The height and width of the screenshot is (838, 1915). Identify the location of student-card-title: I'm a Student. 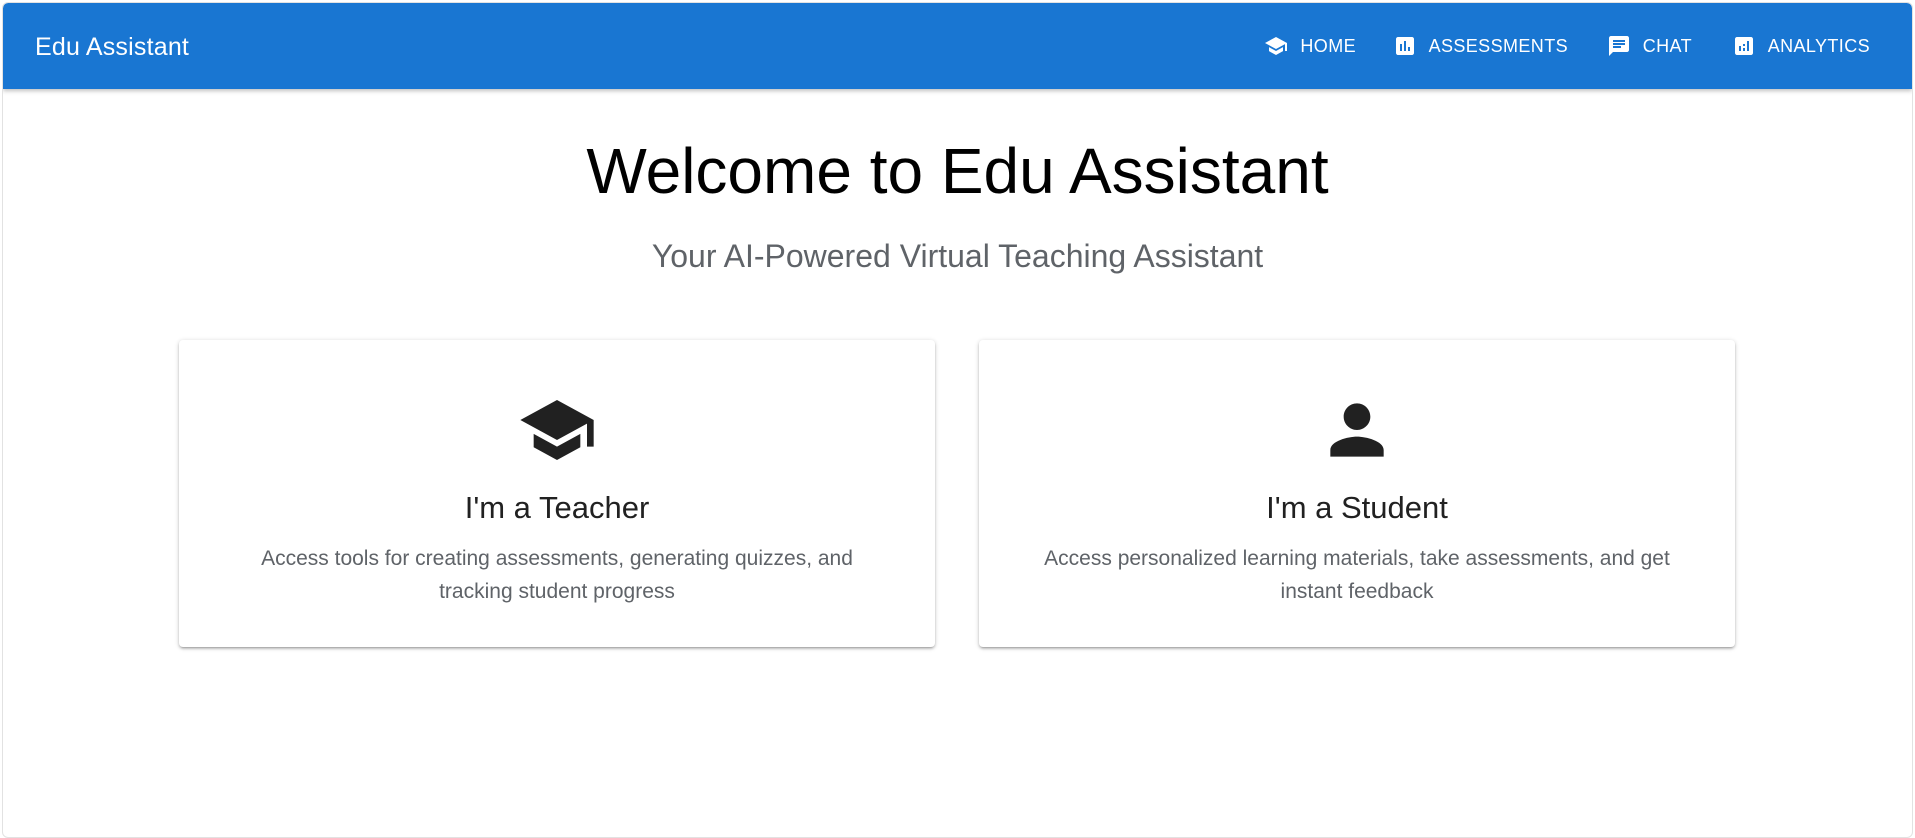
(1357, 507).